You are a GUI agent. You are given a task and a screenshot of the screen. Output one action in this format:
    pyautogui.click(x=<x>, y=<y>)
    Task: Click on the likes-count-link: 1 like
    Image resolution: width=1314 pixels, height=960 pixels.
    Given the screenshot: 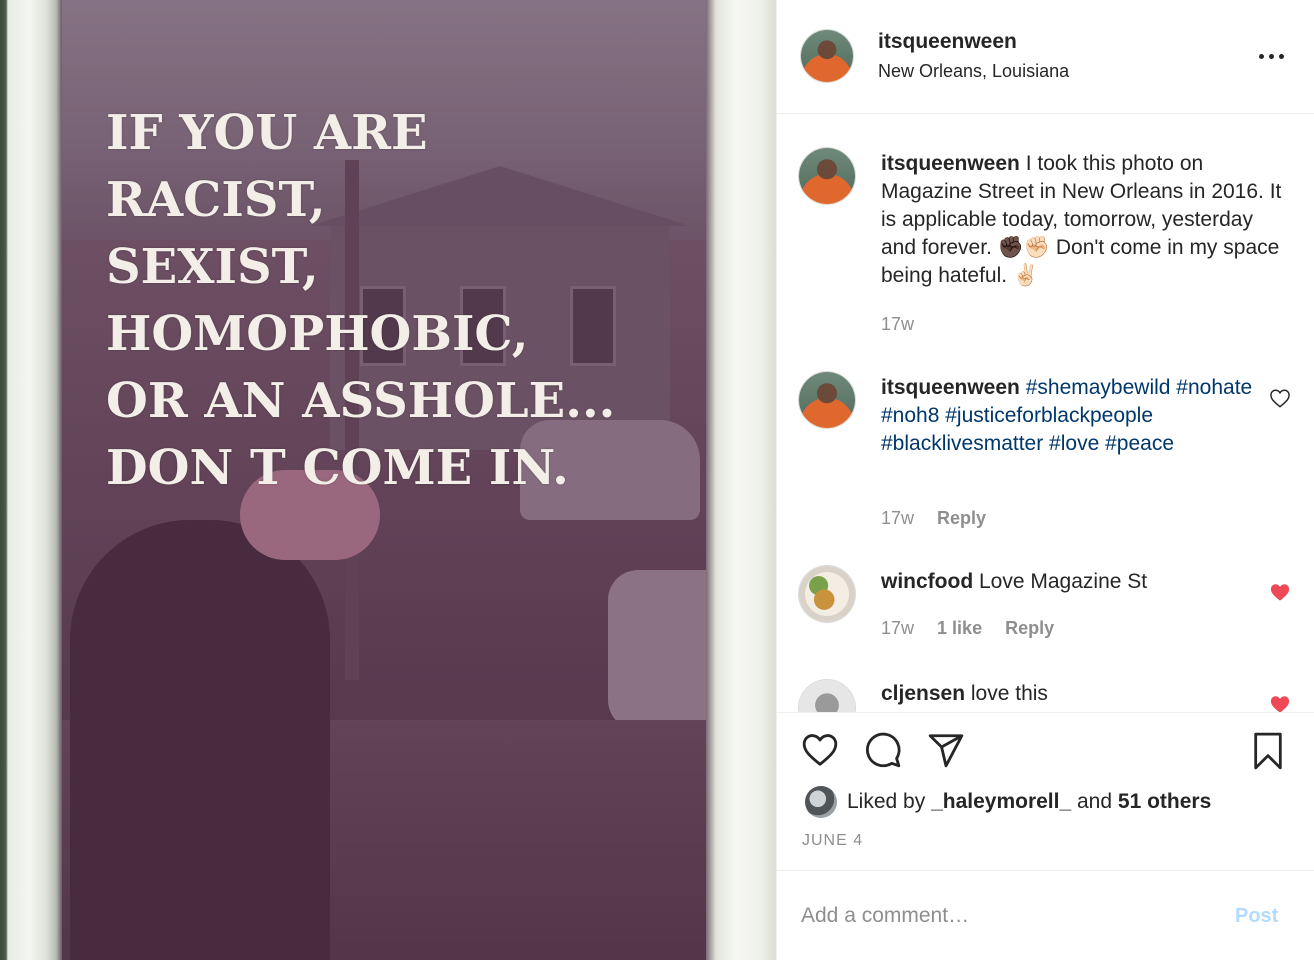 What is the action you would take?
    pyautogui.click(x=959, y=628)
    